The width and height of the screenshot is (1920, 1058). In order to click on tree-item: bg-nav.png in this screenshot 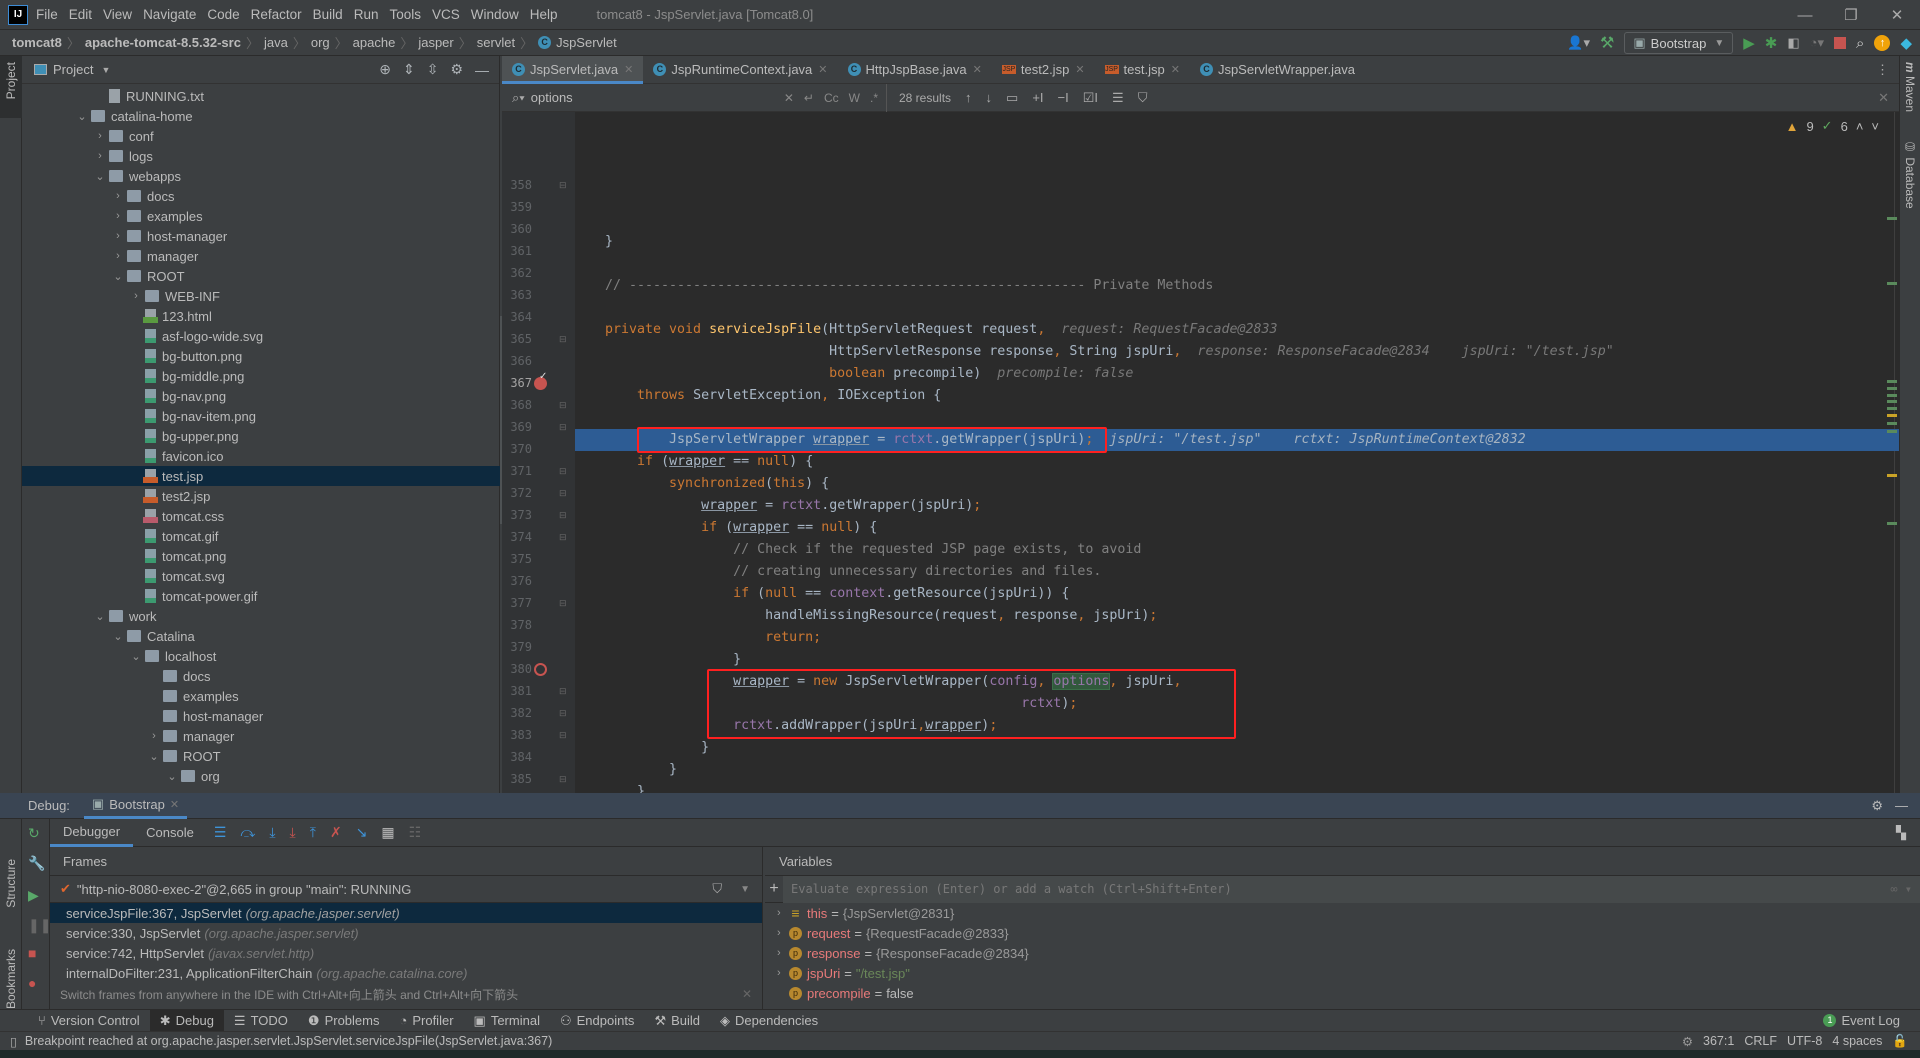, I will do `click(261, 396)`.